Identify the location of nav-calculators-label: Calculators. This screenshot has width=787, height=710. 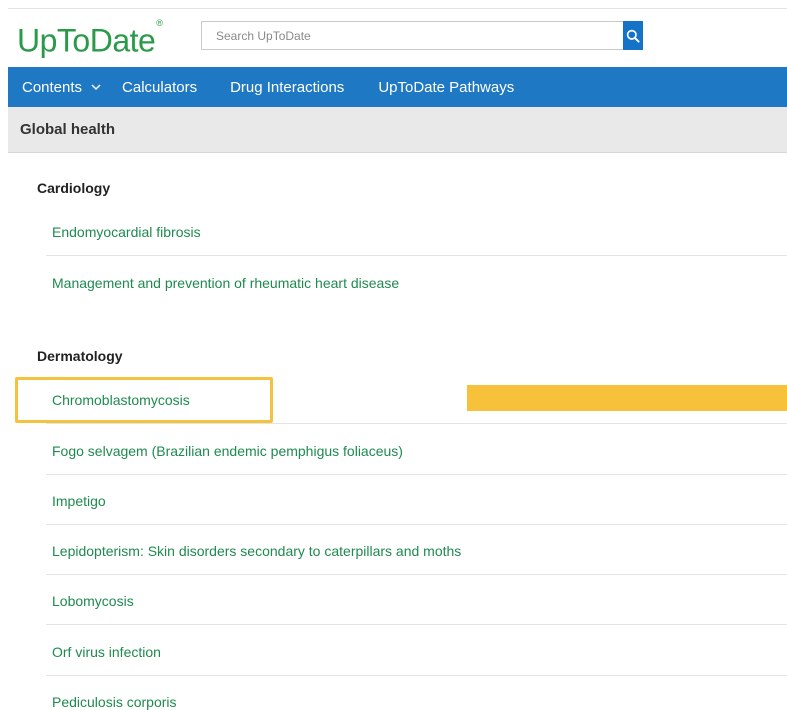
(160, 87).